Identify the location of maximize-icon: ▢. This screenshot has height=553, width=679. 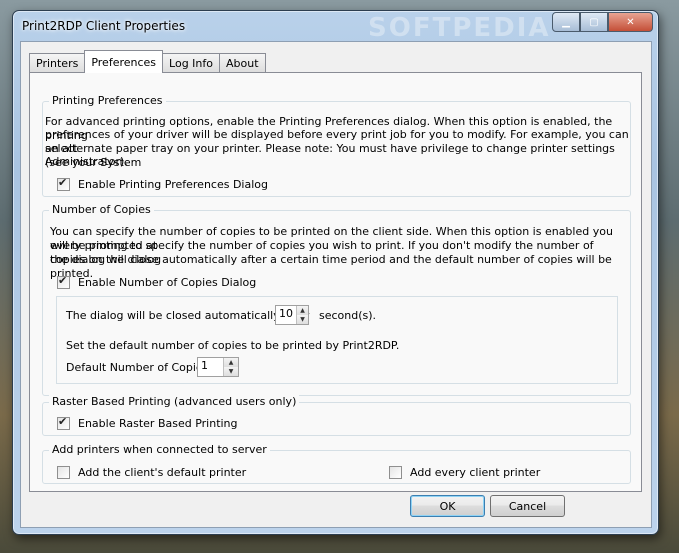
(594, 22).